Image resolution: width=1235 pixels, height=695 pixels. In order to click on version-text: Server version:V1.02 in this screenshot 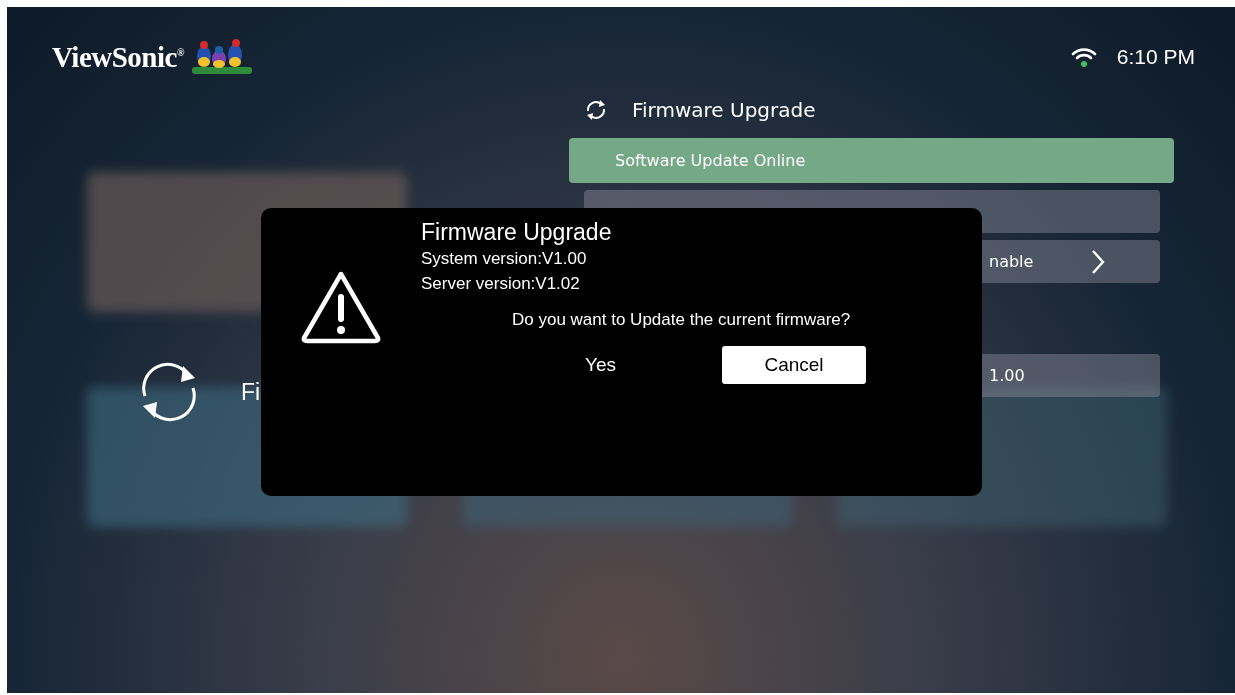, I will do `click(501, 284)`.